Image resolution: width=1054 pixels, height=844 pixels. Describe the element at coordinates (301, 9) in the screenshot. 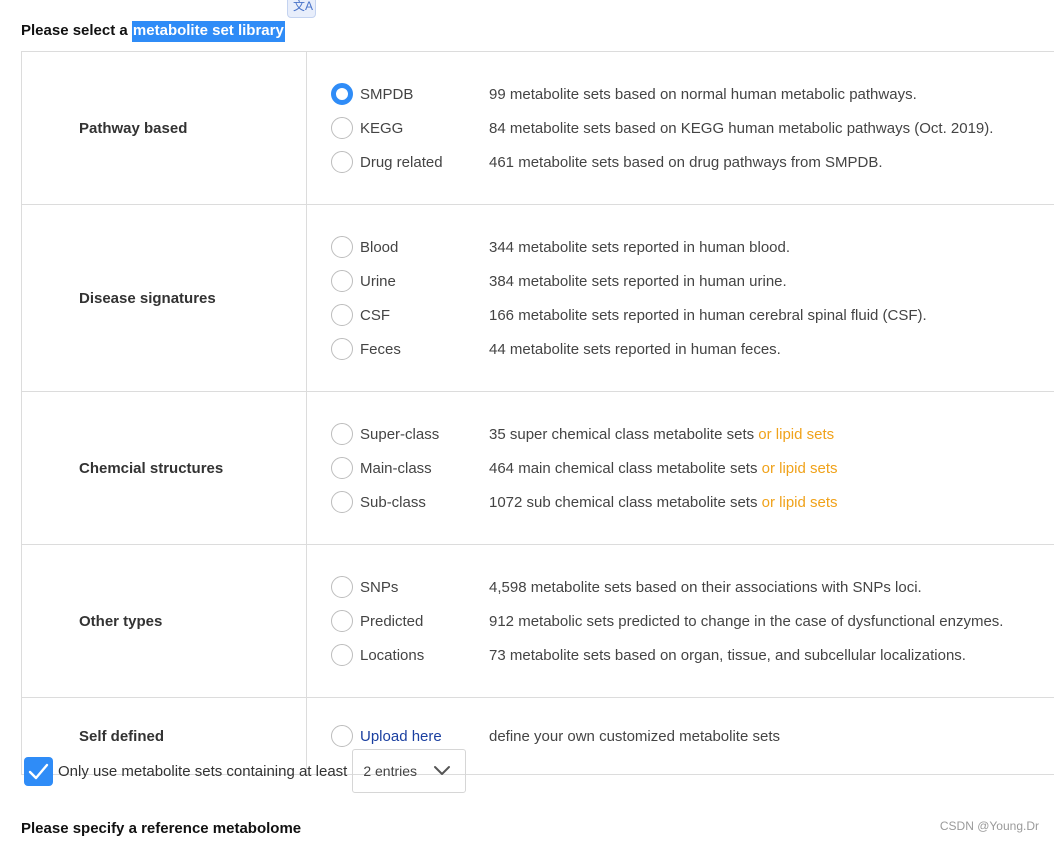

I see `translate-icon: 文A` at that location.